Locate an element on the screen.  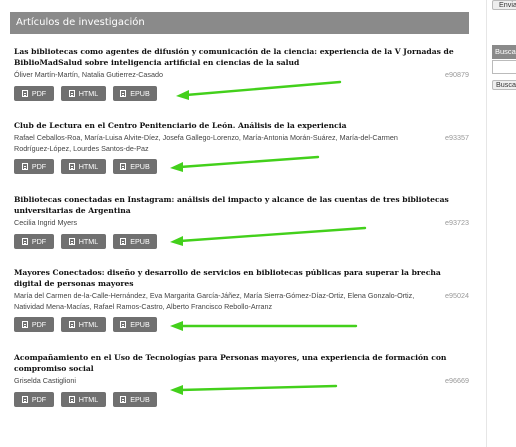
article-eid: e90879 is located at coordinates (457, 74).